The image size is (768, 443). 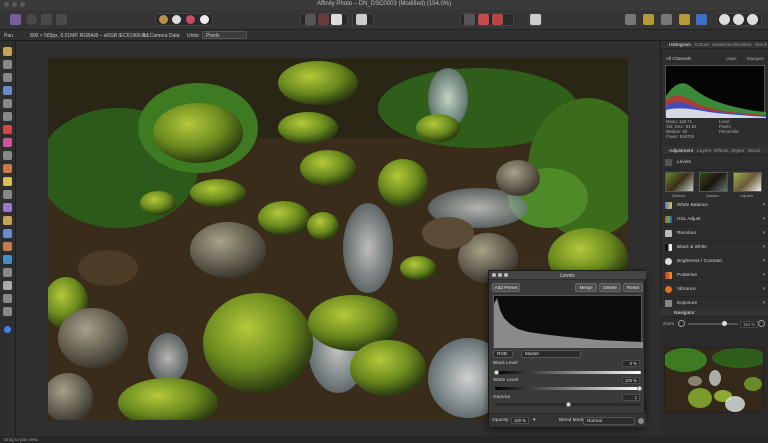 I want to click on auto-contrast-icon, so click(x=176, y=19).